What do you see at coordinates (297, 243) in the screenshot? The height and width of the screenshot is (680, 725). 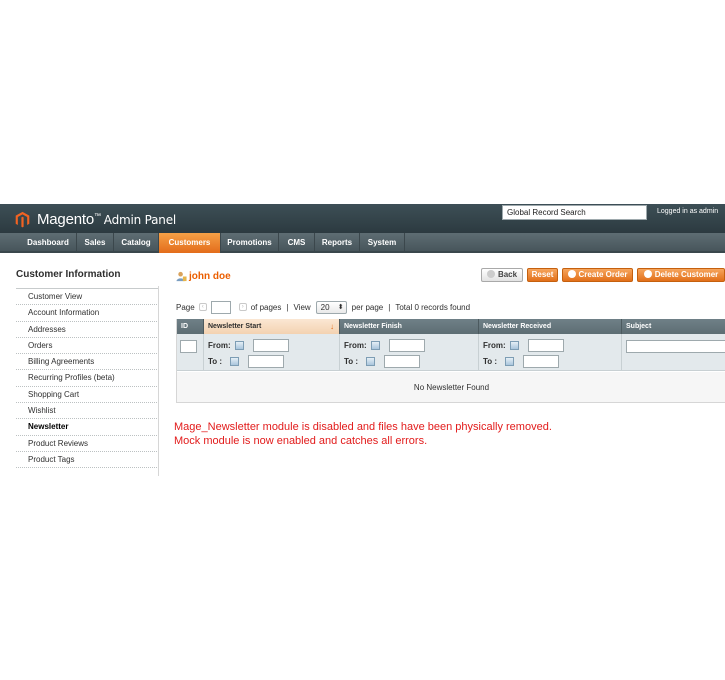 I see `nav-item-cms: CMS` at bounding box center [297, 243].